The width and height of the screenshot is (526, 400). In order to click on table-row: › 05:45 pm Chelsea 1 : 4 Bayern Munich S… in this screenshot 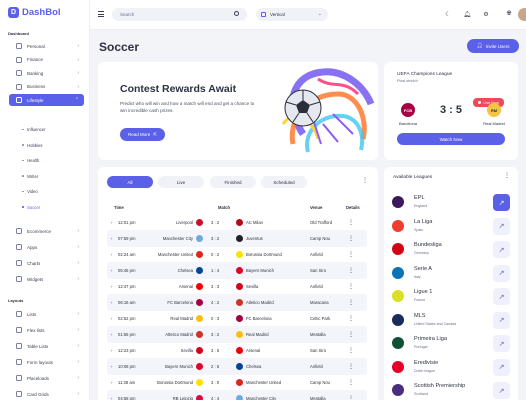, I will do `click(237, 270)`.